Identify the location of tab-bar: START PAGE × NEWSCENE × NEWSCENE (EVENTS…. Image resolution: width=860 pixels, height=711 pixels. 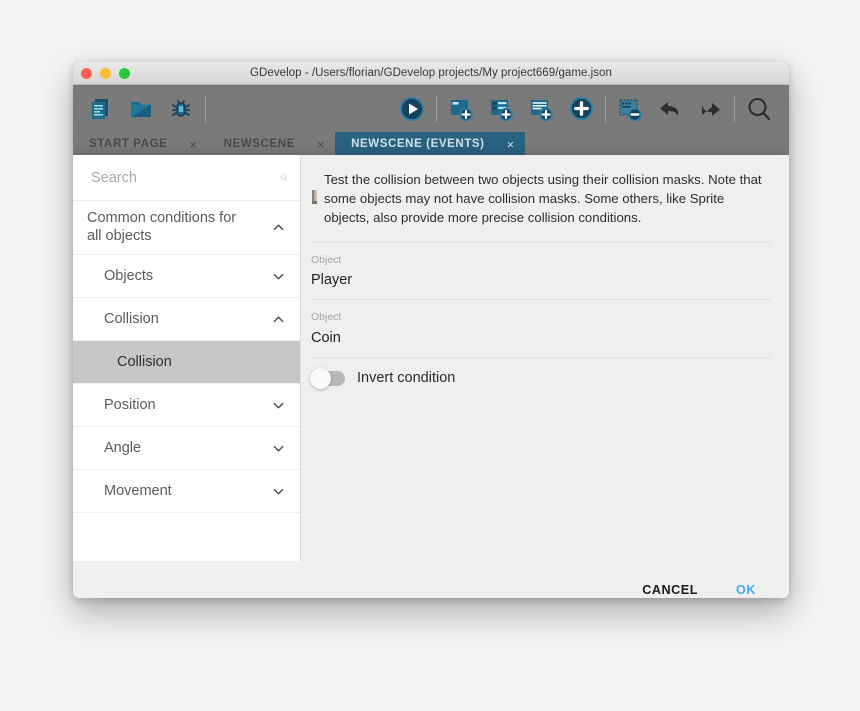
(431, 144).